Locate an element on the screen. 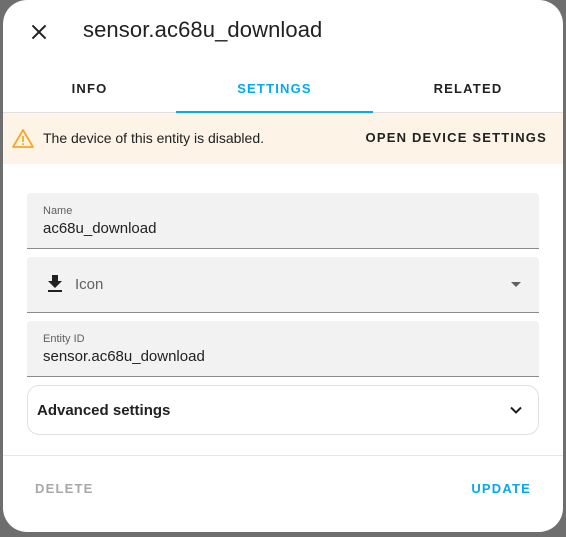  close-icon is located at coordinates (39, 32).